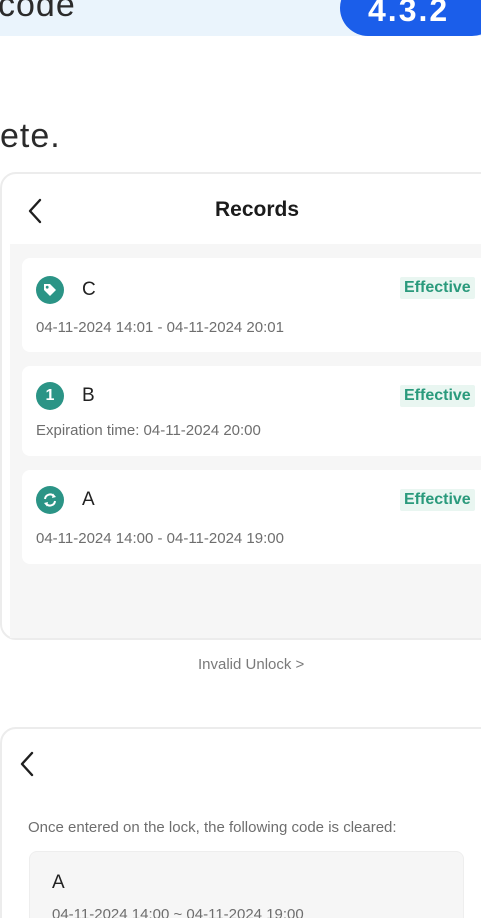 The image size is (481, 918). I want to click on clear-back-button, so click(27, 764).